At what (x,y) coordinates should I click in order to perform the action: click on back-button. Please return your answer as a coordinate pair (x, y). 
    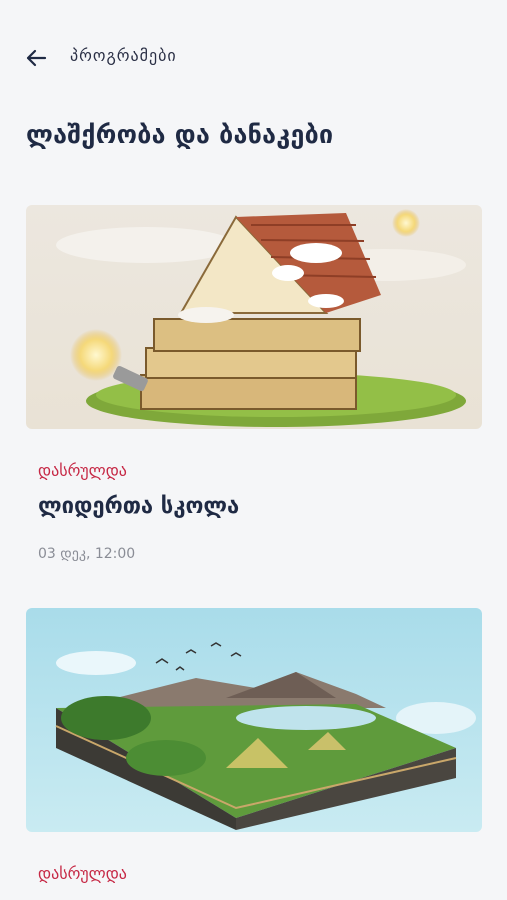
    Looking at the image, I should click on (36, 58).